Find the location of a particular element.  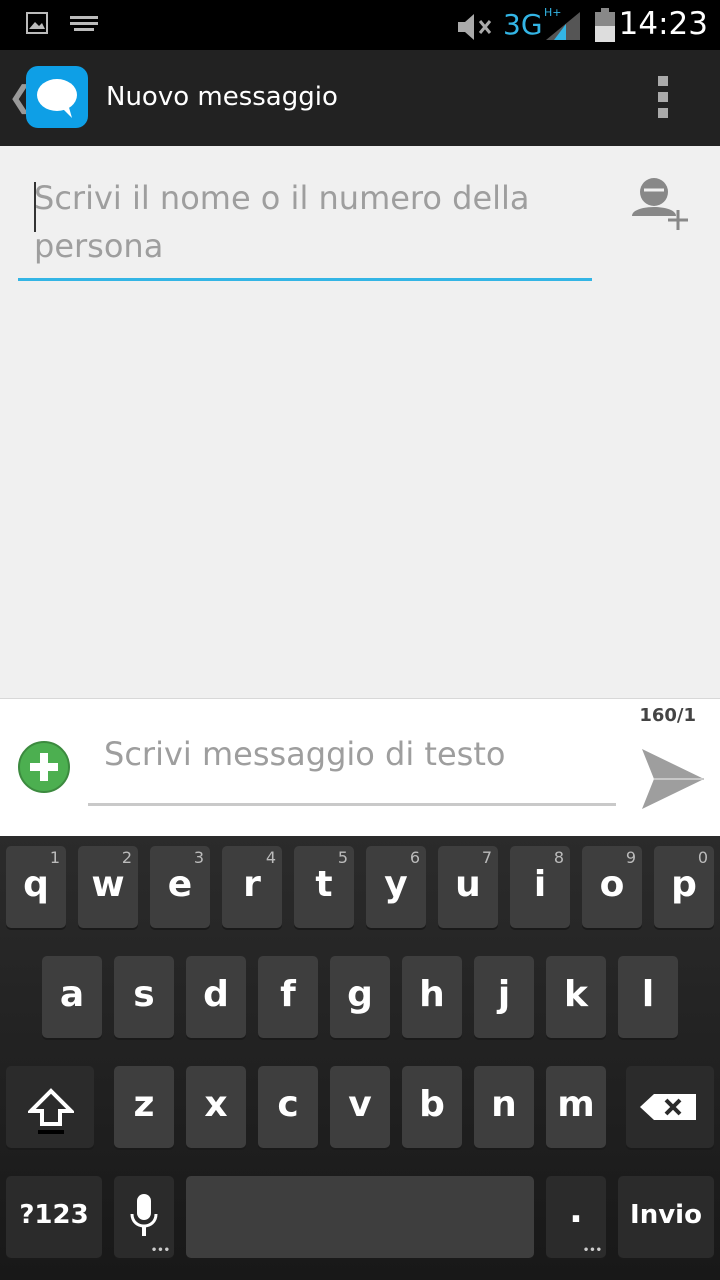

key-i-label: i is located at coordinates (540, 884).